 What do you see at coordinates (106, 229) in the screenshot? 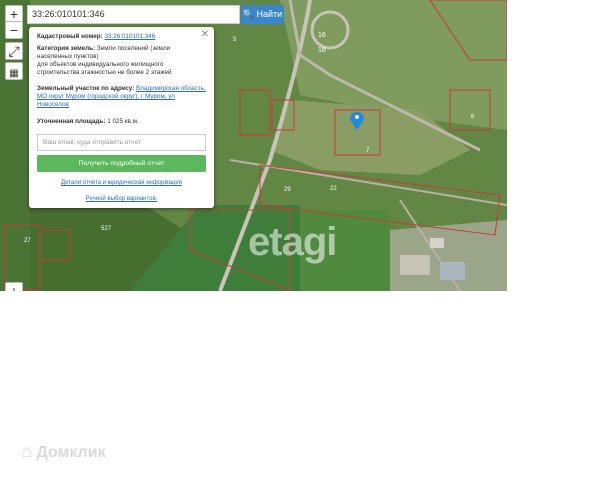
I see `map-label: 527` at bounding box center [106, 229].